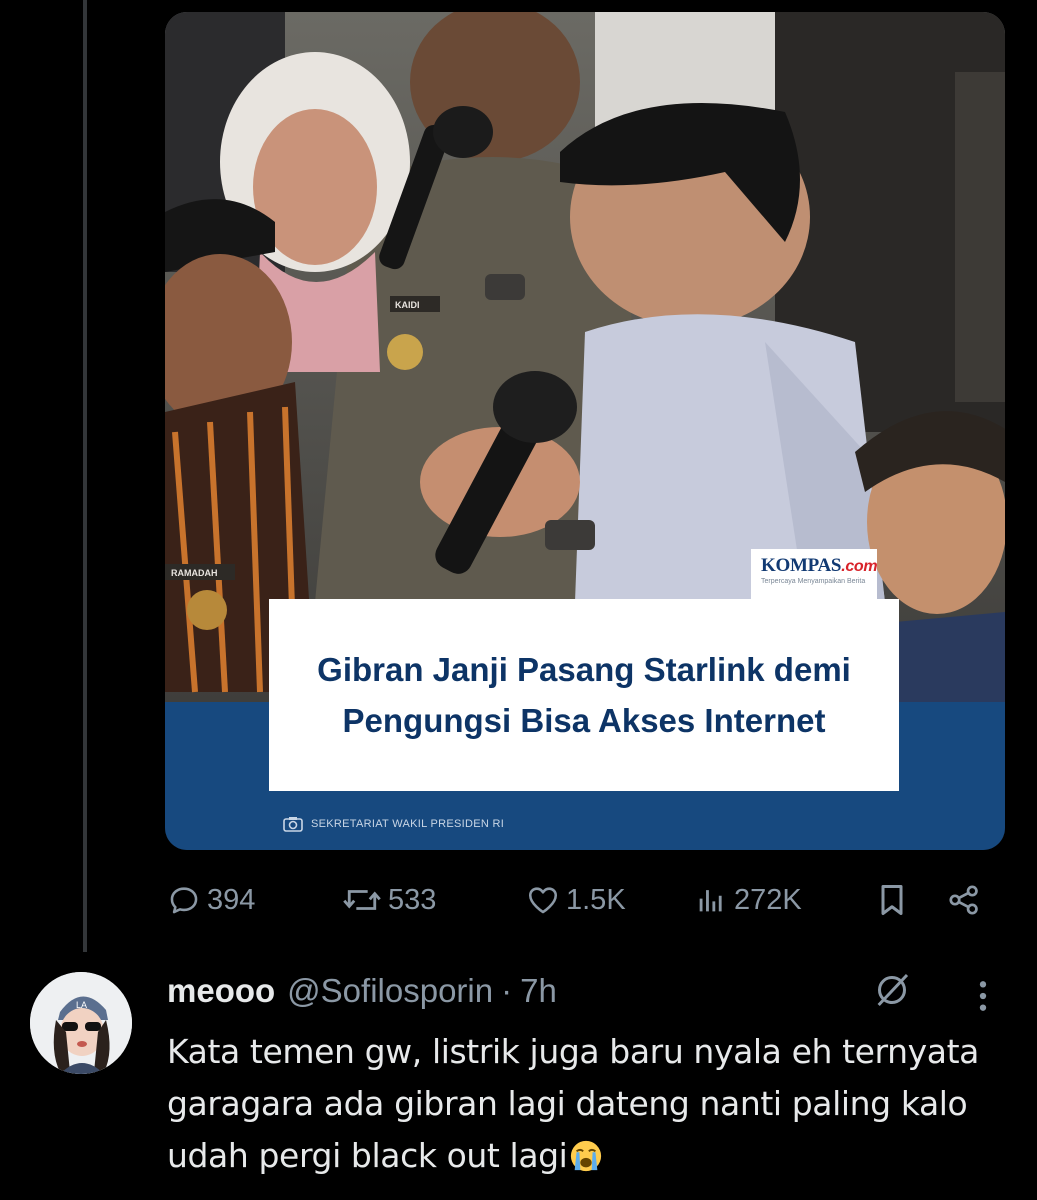 This screenshot has width=1037, height=1200. Describe the element at coordinates (412, 899) in the screenshot. I see `repost-count: 533` at that location.